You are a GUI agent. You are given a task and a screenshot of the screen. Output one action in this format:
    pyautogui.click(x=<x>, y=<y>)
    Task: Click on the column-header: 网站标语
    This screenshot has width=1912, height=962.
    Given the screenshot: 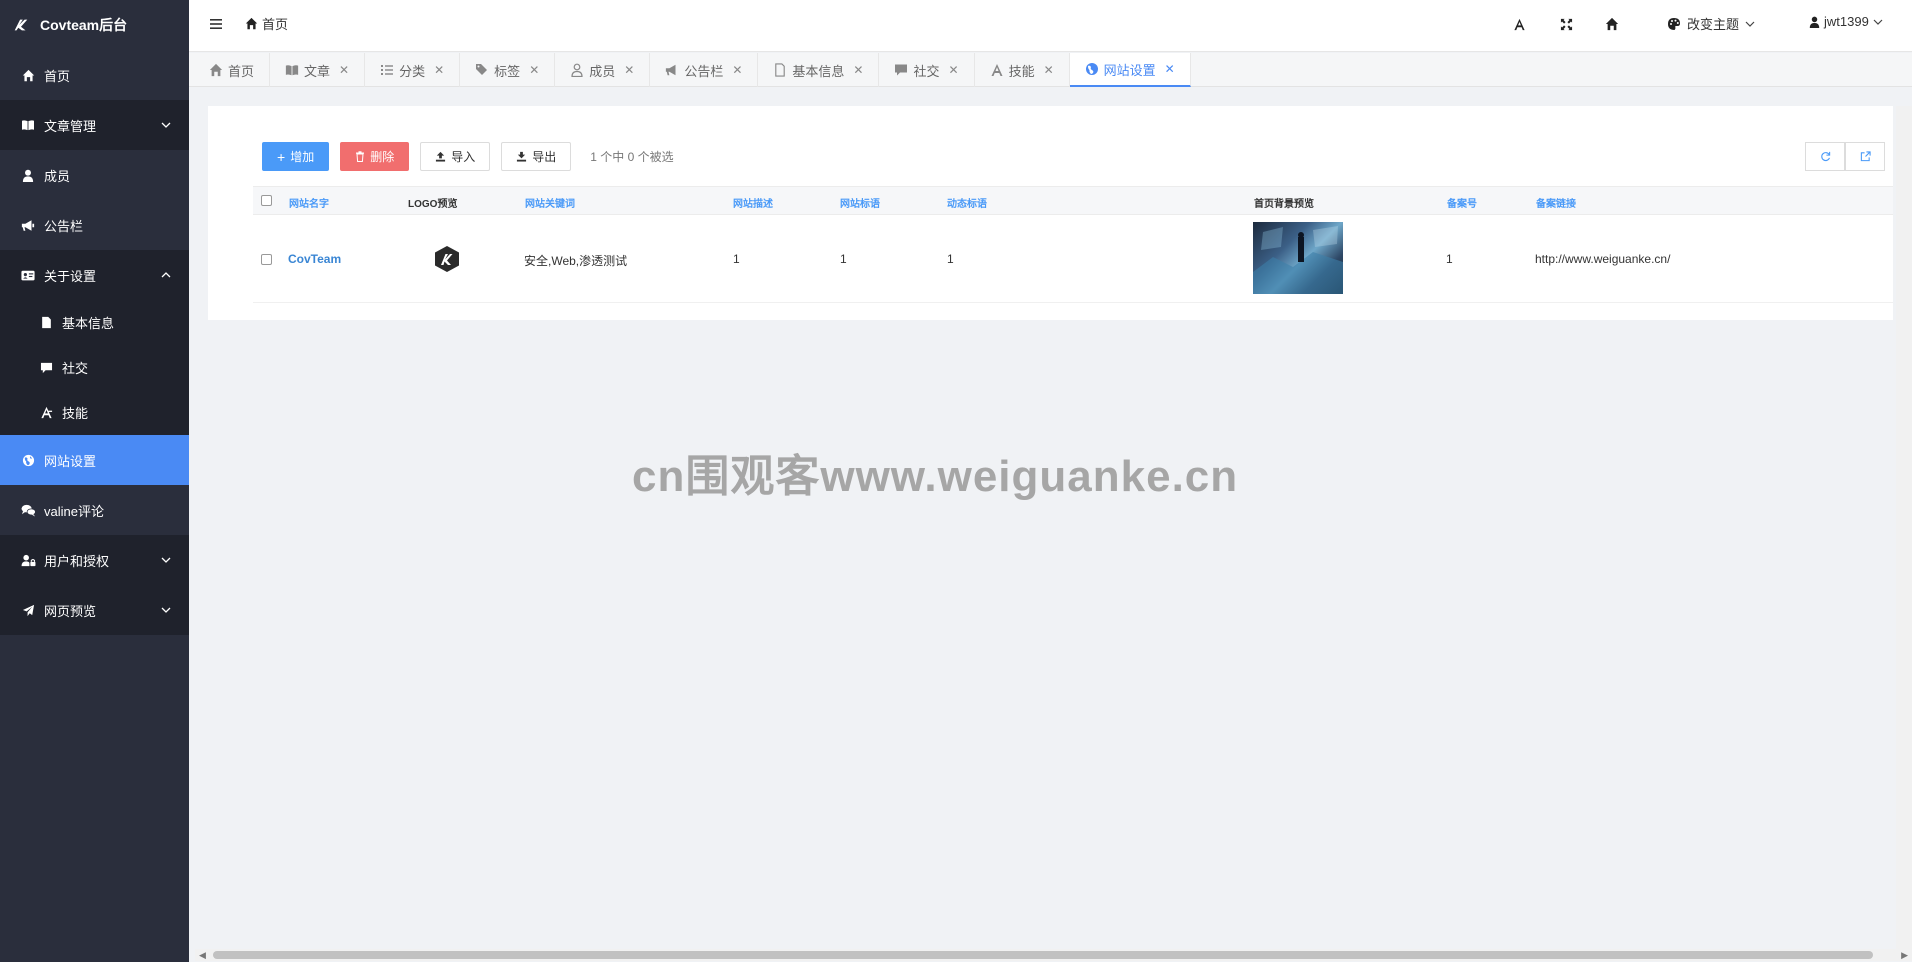 What is the action you would take?
    pyautogui.click(x=860, y=202)
    